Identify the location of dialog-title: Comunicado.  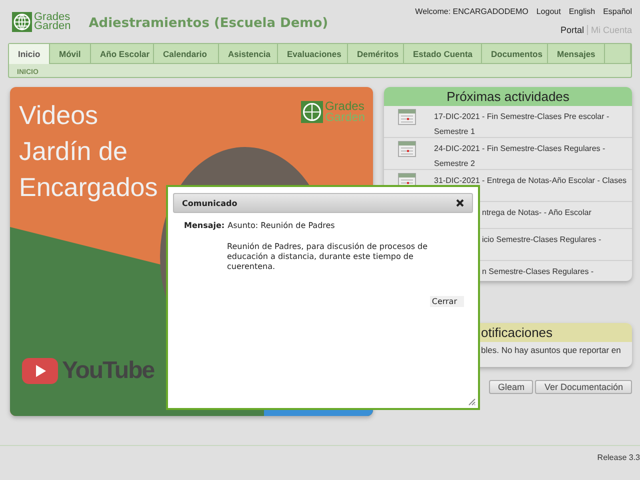
(210, 203).